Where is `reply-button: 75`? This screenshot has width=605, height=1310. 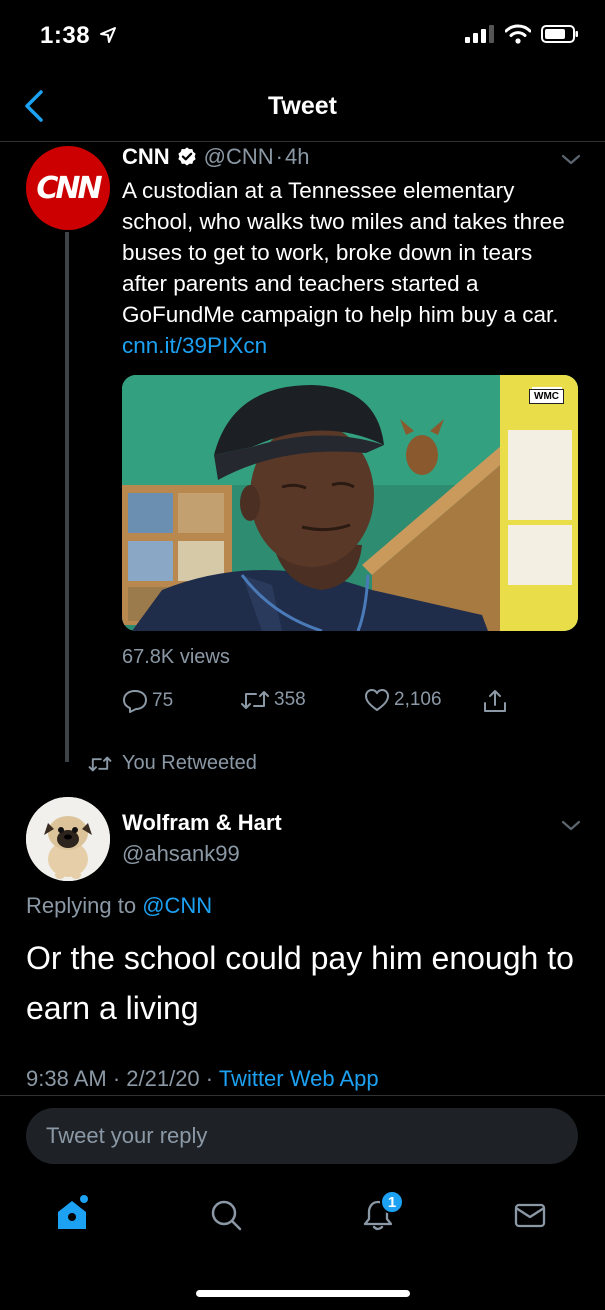
reply-button: 75 is located at coordinates (147, 701).